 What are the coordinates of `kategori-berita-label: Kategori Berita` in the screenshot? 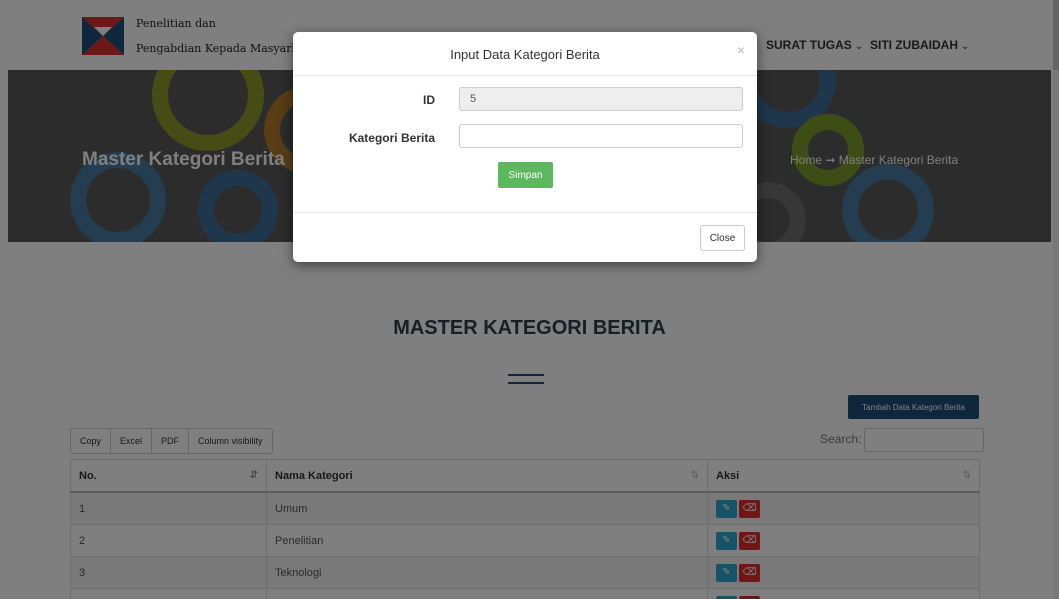 It's located at (391, 138).